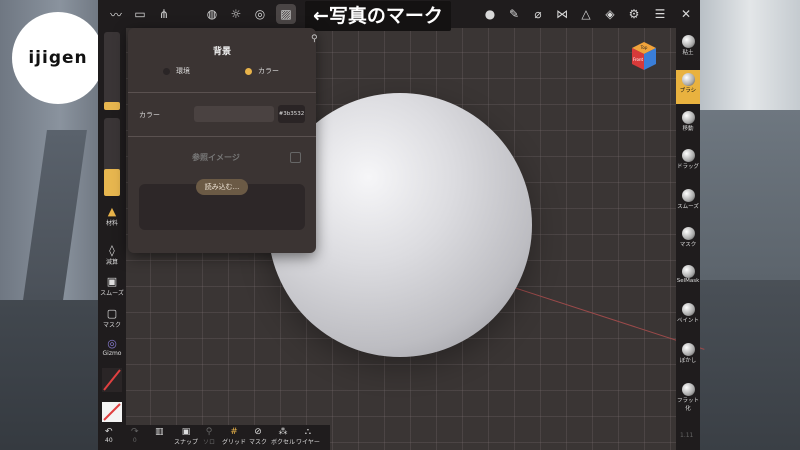 Image resolution: width=800 pixels, height=450 pixels. I want to click on panel-title: 背景, so click(221, 52).